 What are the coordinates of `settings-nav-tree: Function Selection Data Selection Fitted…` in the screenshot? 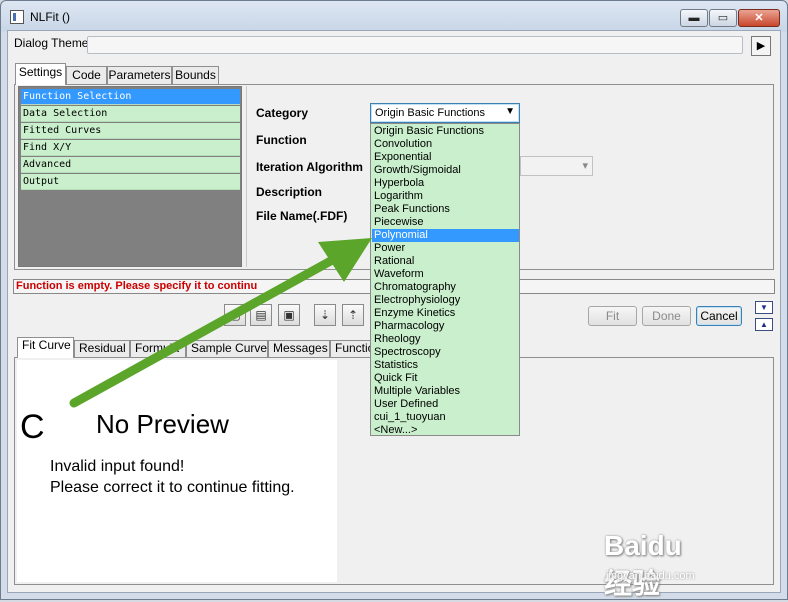 It's located at (130, 176).